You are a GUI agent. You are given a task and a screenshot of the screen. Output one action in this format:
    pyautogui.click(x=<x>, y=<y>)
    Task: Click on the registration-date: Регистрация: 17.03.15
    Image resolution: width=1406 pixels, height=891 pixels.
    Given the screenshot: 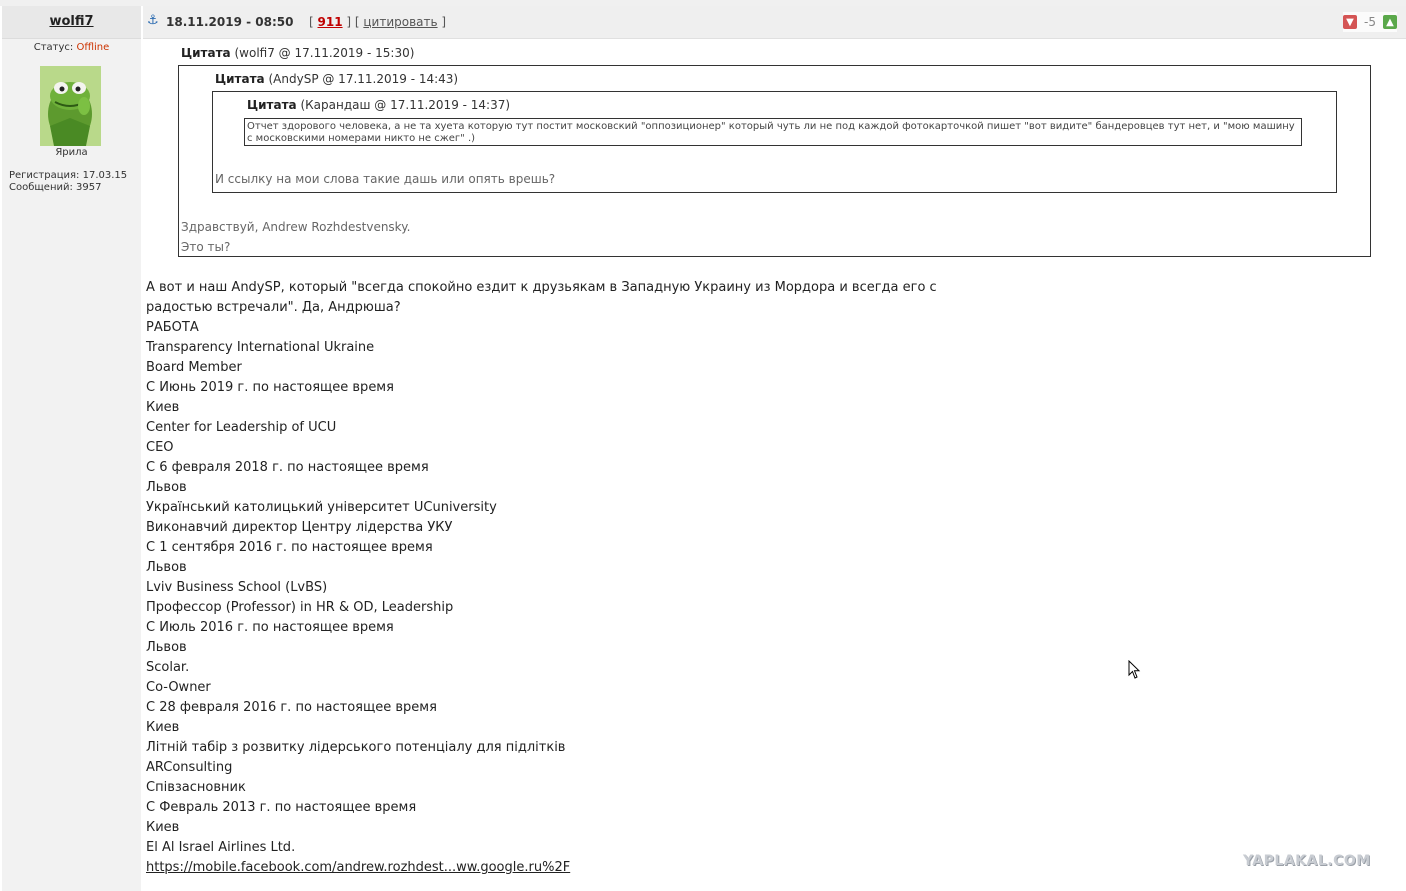 What is the action you would take?
    pyautogui.click(x=68, y=175)
    